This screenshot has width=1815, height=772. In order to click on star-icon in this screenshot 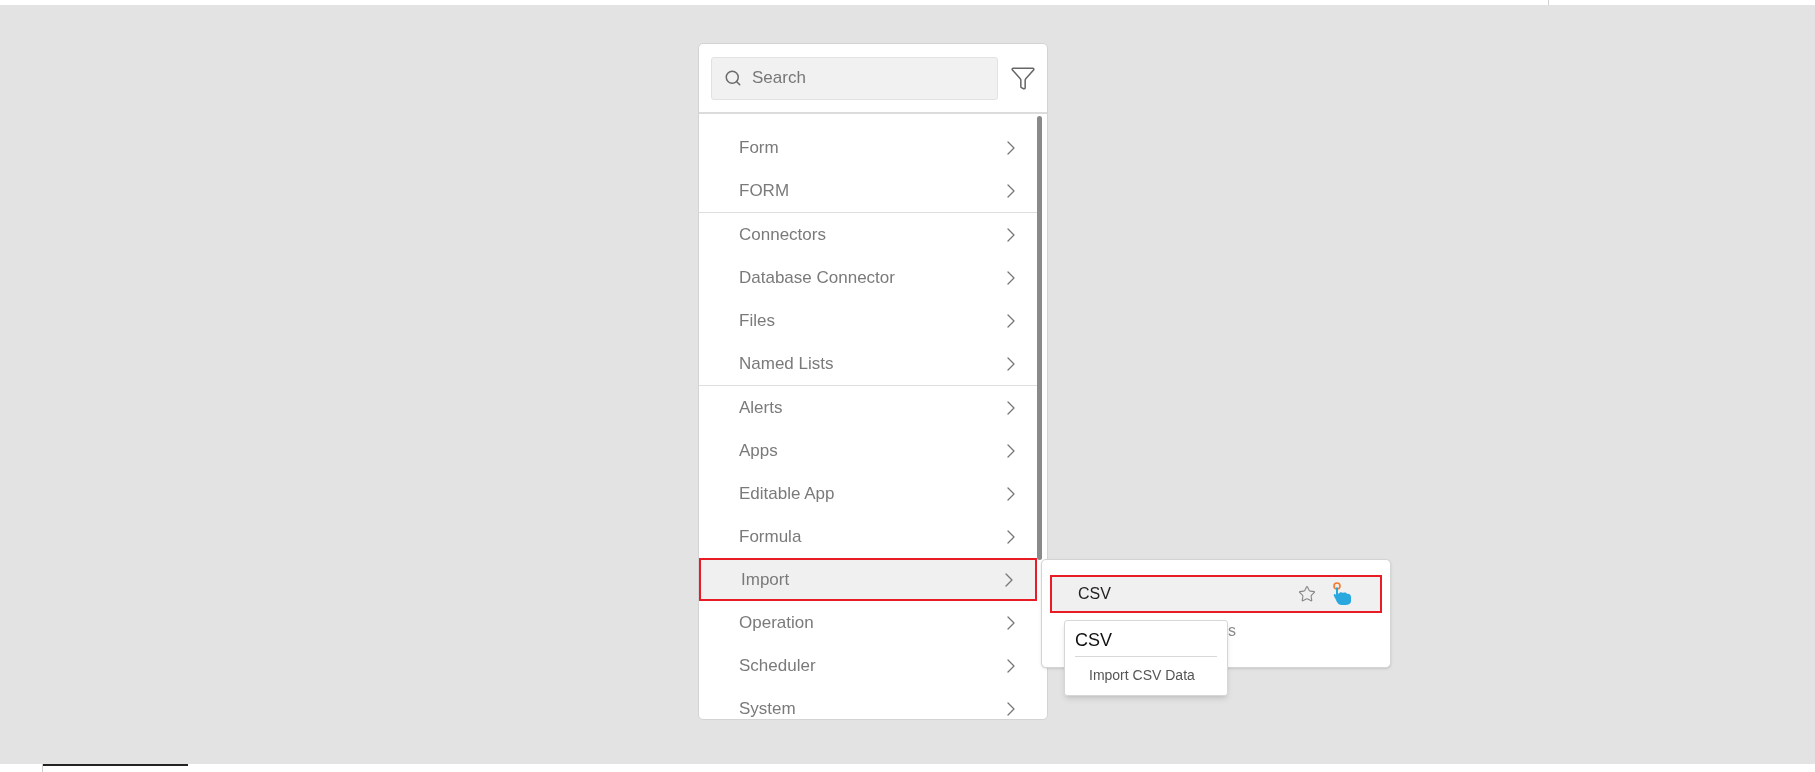, I will do `click(1307, 594)`.